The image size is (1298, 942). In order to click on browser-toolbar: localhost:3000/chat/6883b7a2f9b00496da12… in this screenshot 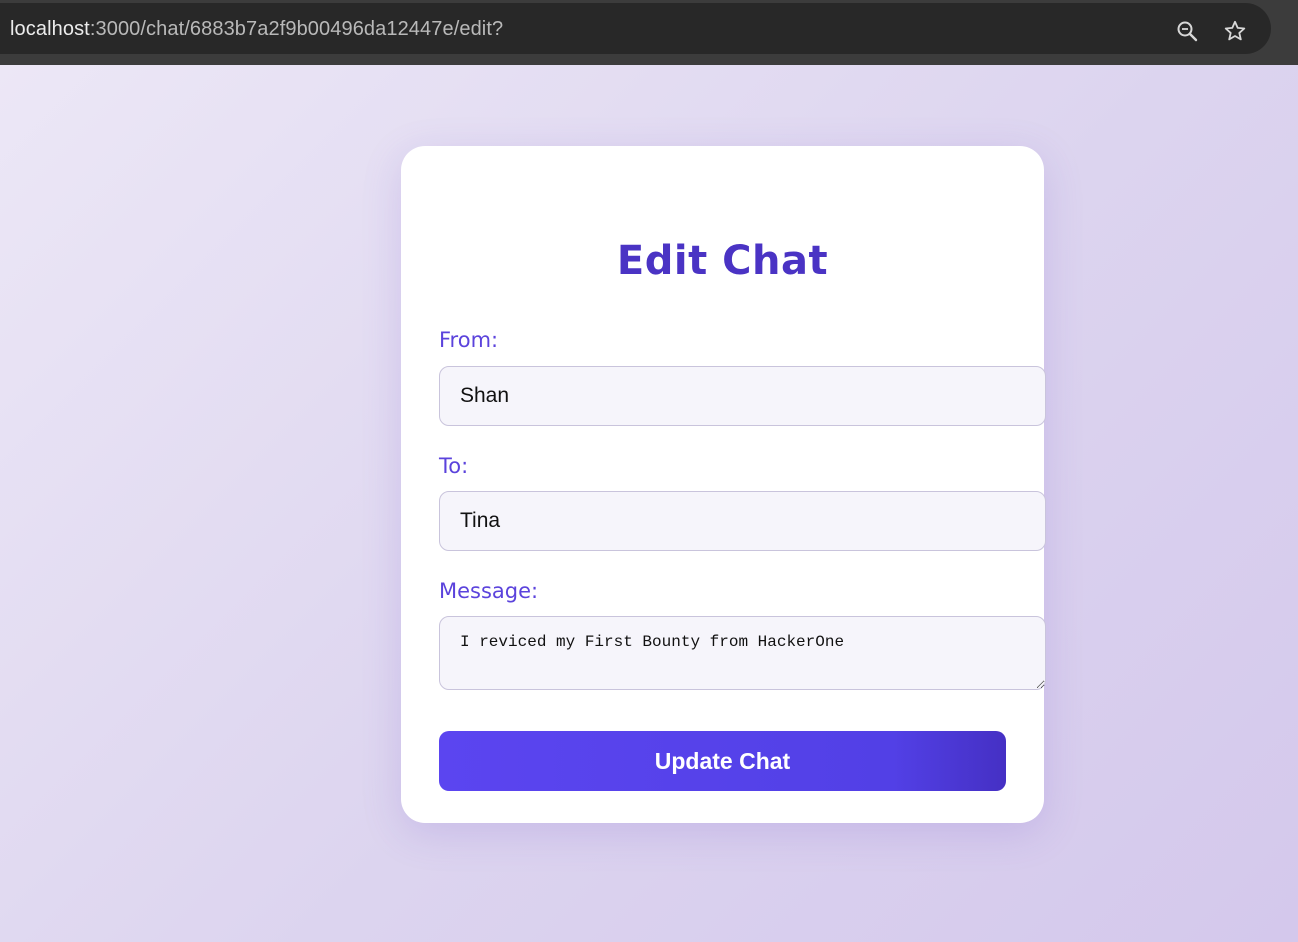, I will do `click(649, 32)`.